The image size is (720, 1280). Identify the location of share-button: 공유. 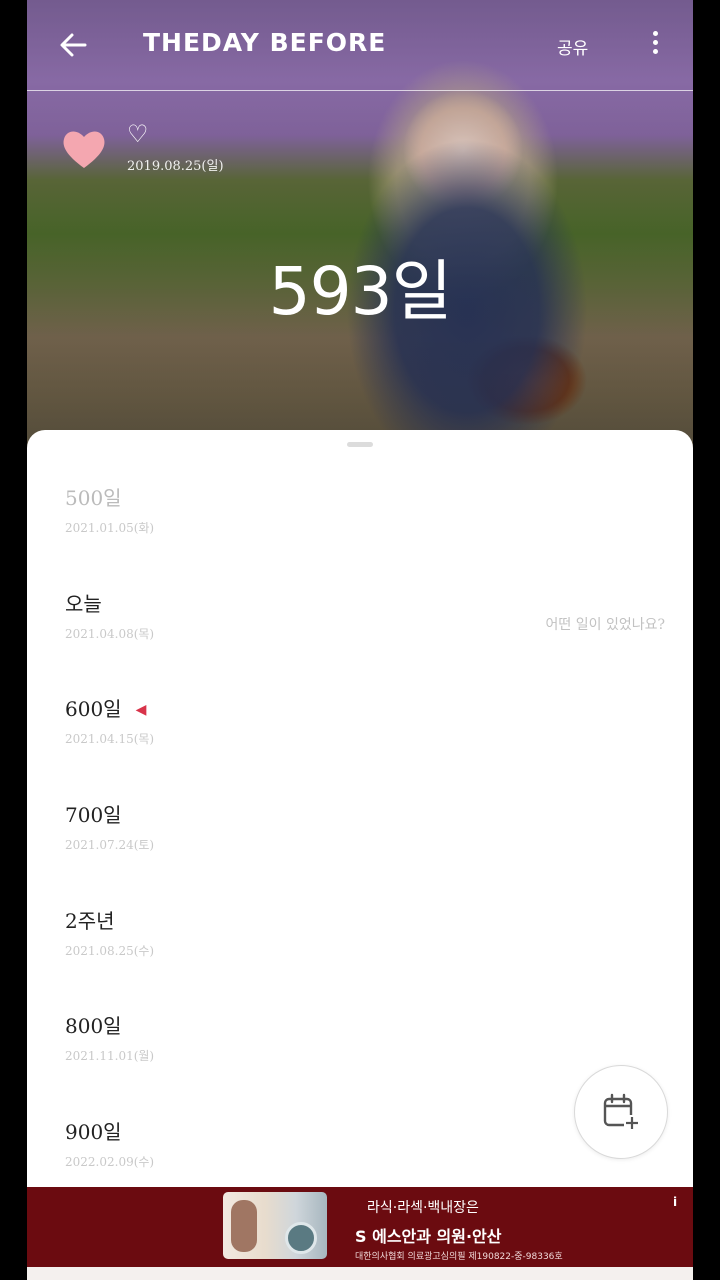
(572, 46).